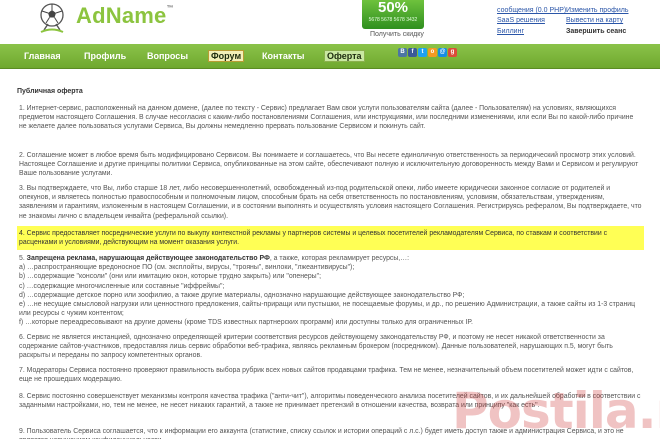  What do you see at coordinates (105, 56) in the screenshot?
I see `nav-item-profile: Профиль` at bounding box center [105, 56].